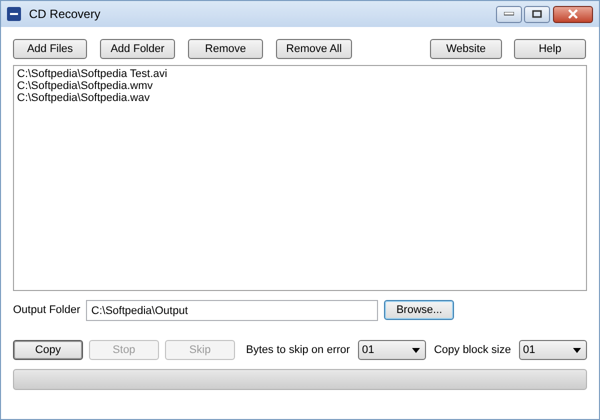  Describe the element at coordinates (300, 86) in the screenshot. I see `file-list-item: C:\Softpedia\Softpedia.wmv` at that location.